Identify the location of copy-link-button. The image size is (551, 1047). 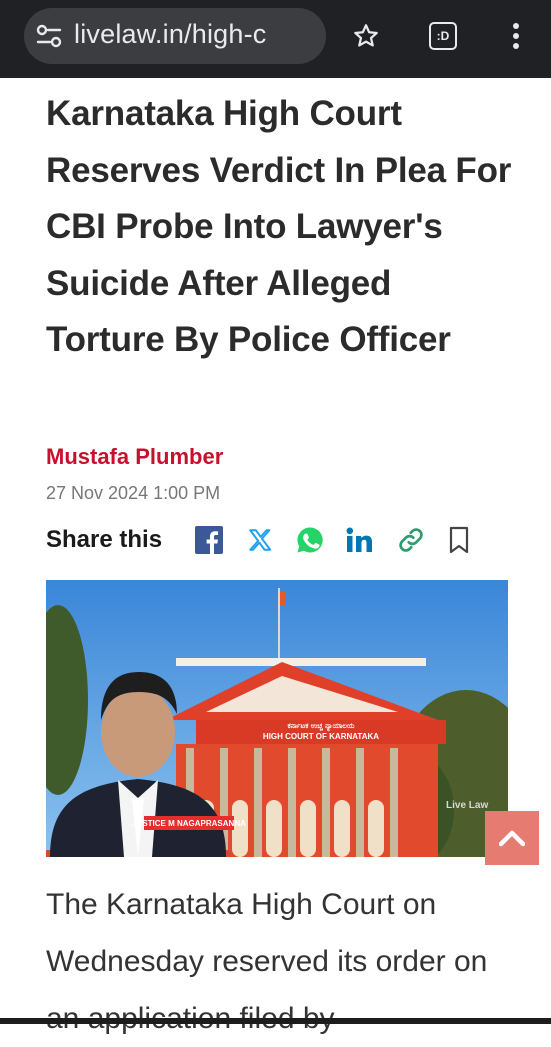
(411, 540).